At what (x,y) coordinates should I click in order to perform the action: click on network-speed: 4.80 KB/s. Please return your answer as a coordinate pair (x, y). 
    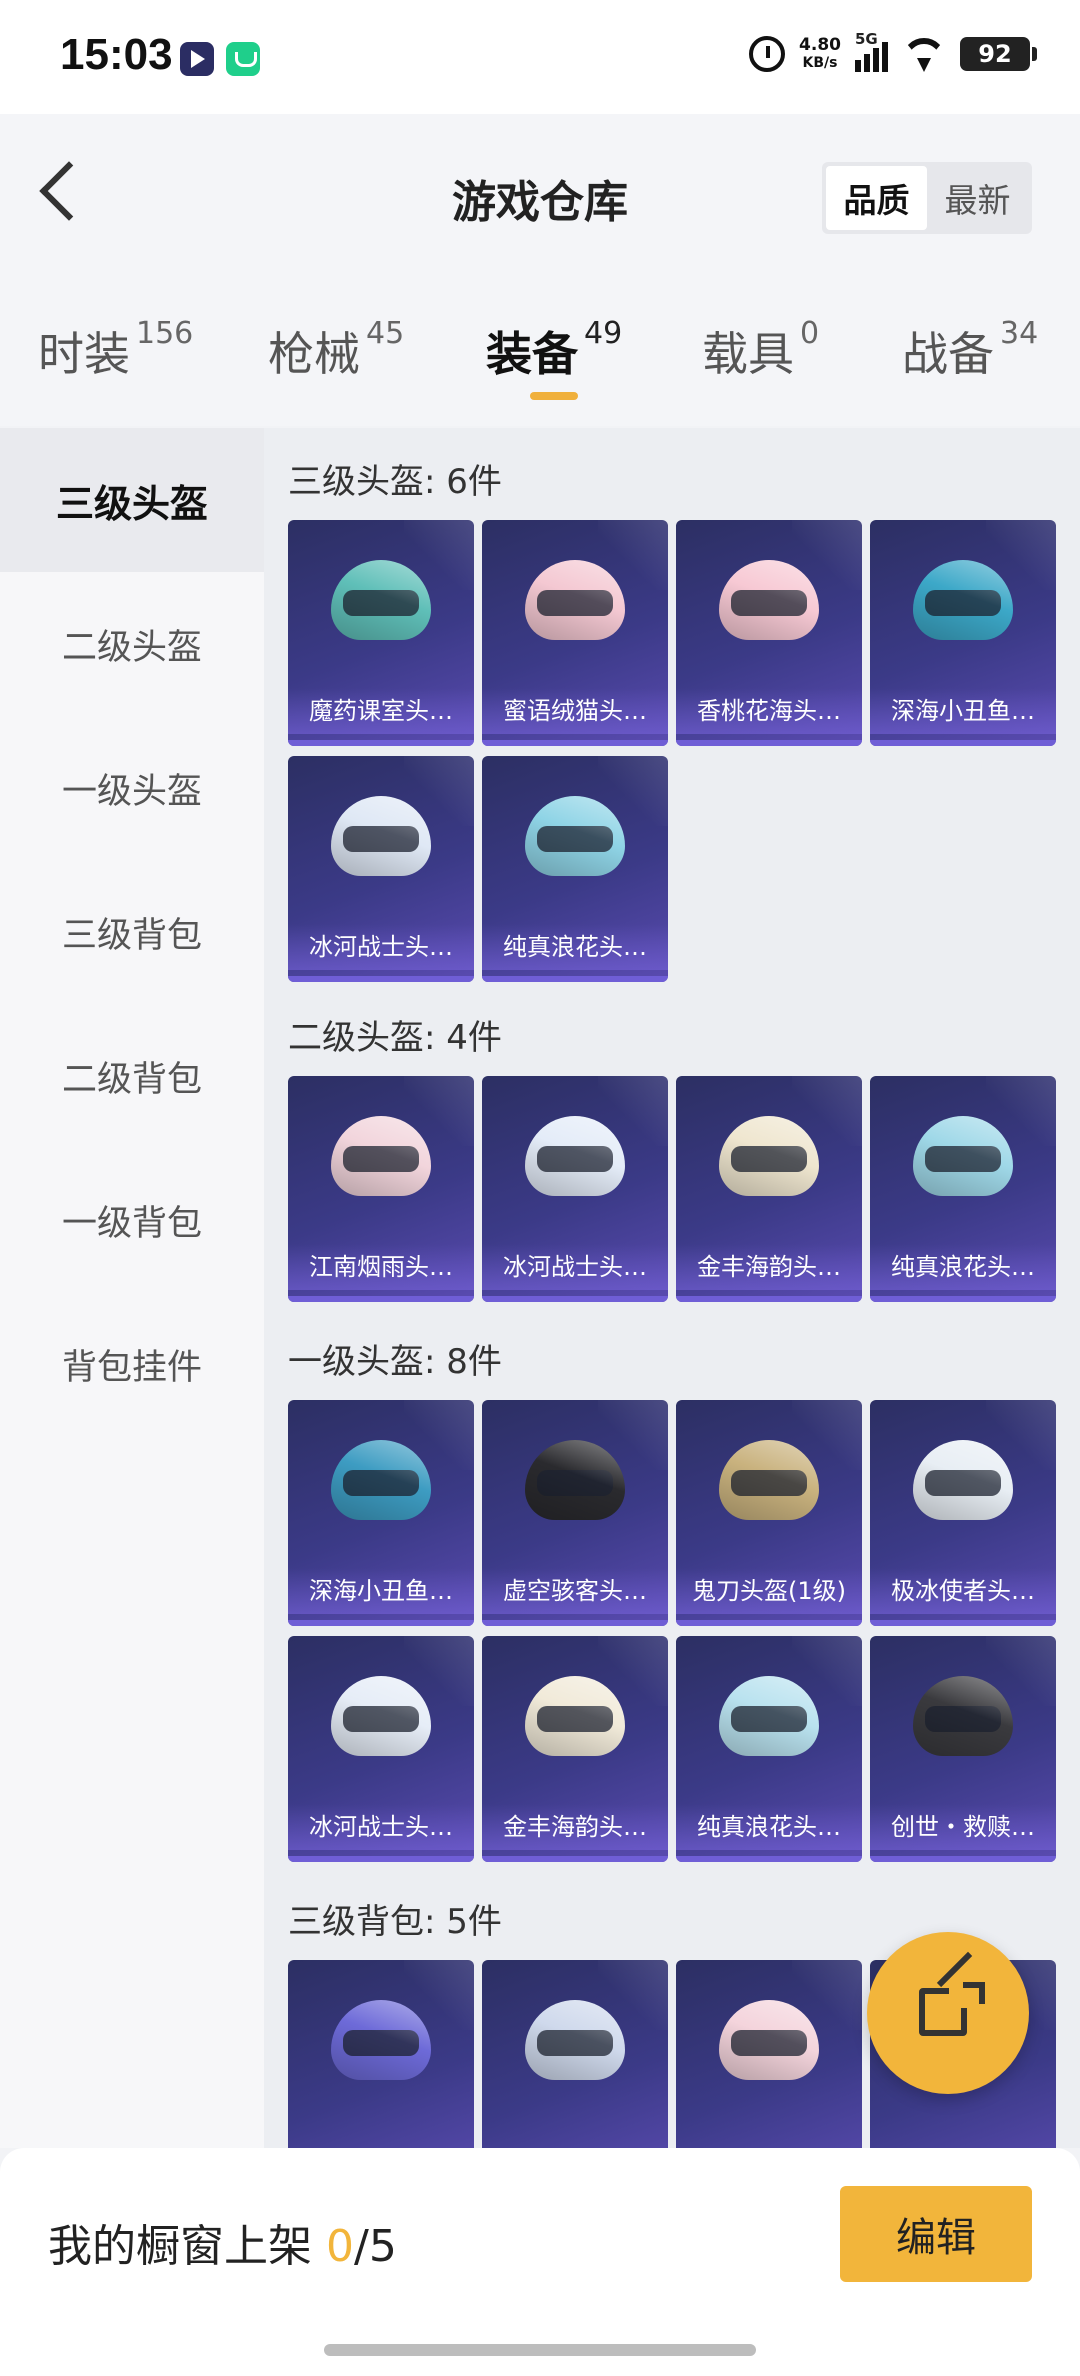
    Looking at the image, I should click on (820, 53).